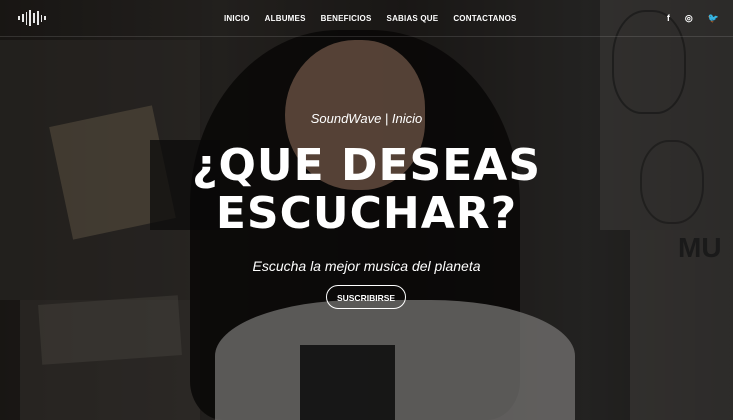  Describe the element at coordinates (366, 297) in the screenshot. I see `subscribe-button: SUSCRIBIRSE` at that location.